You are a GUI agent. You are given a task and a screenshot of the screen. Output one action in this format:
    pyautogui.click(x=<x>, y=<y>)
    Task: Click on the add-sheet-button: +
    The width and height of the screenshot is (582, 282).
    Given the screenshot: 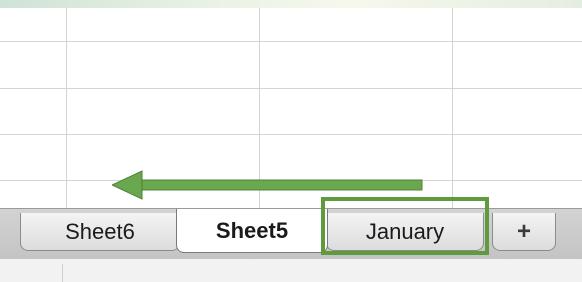 What is the action you would take?
    pyautogui.click(x=524, y=232)
    